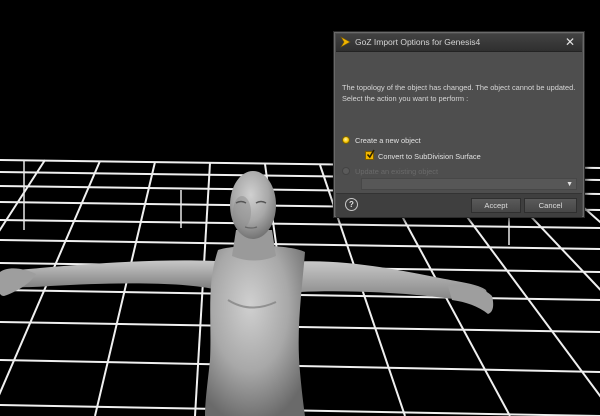 This screenshot has width=600, height=416. Describe the element at coordinates (471, 299) in the screenshot. I see `right-hand` at that location.